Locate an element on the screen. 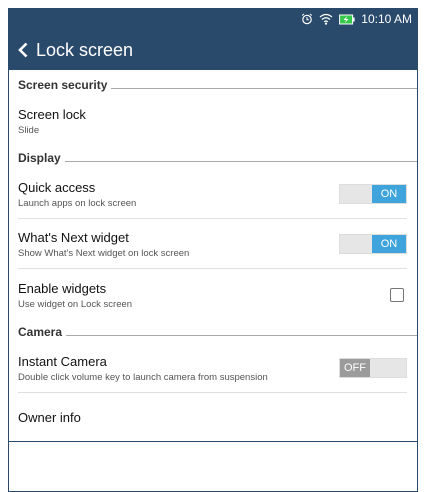  enable-widgets-checkbox is located at coordinates (397, 295).